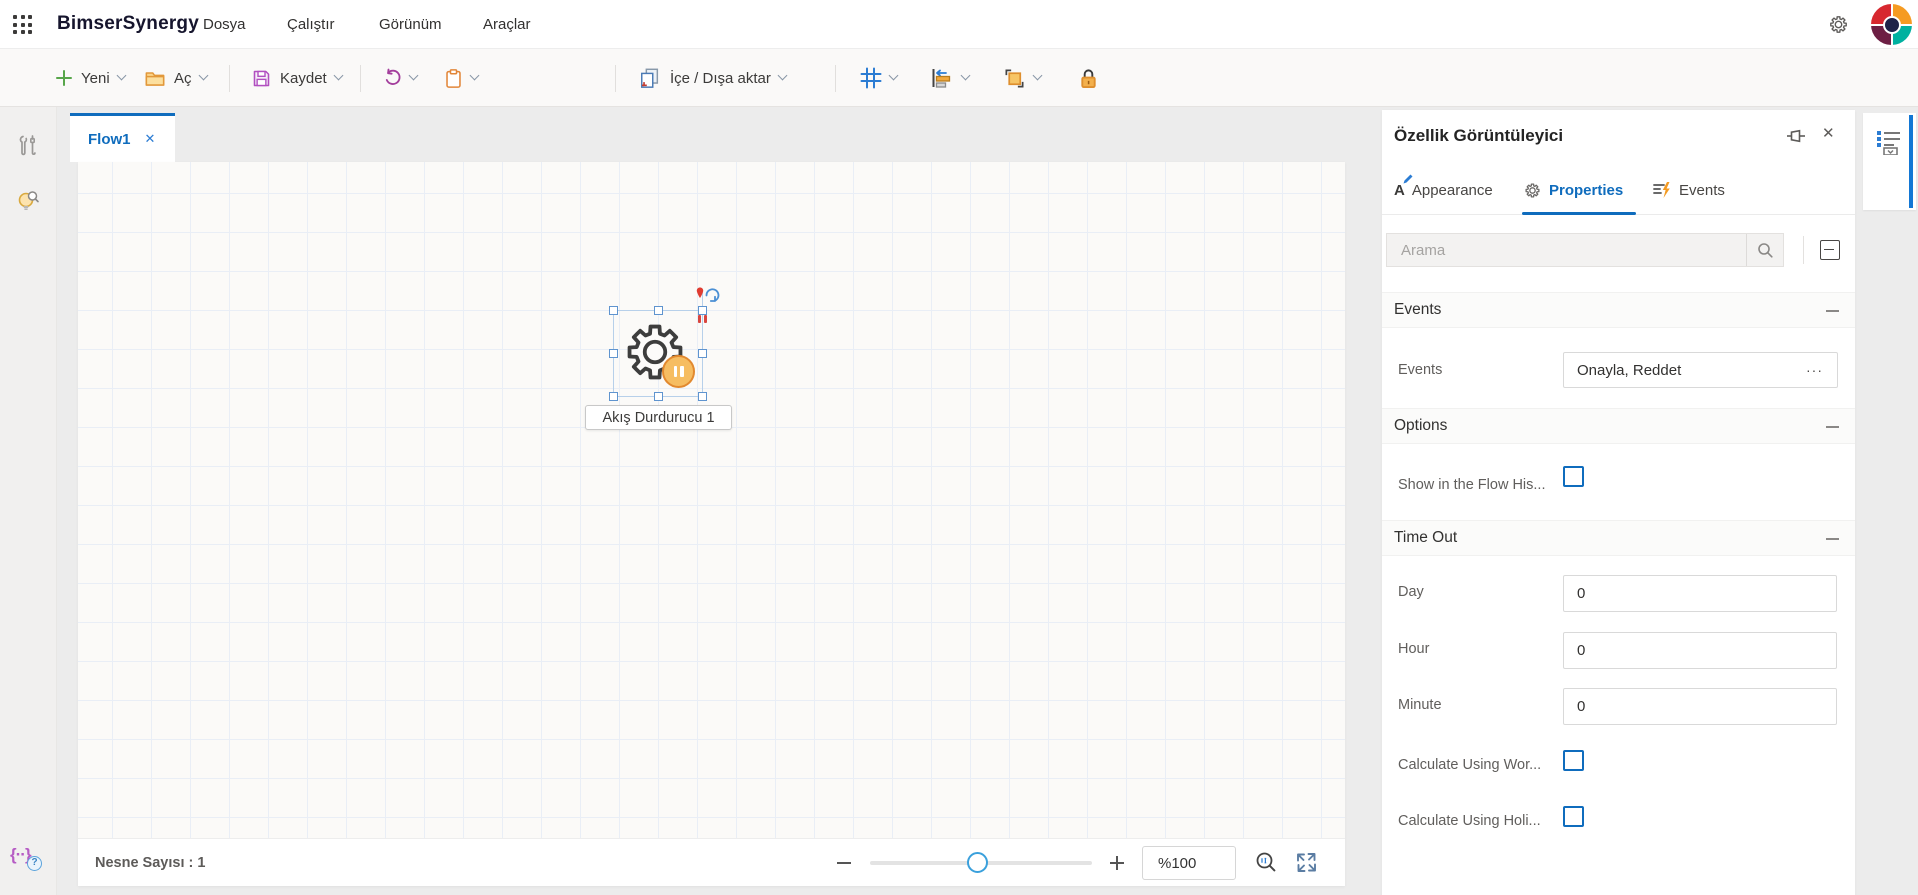 This screenshot has height=895, width=1918. What do you see at coordinates (1700, 593) in the screenshot?
I see `day-input` at bounding box center [1700, 593].